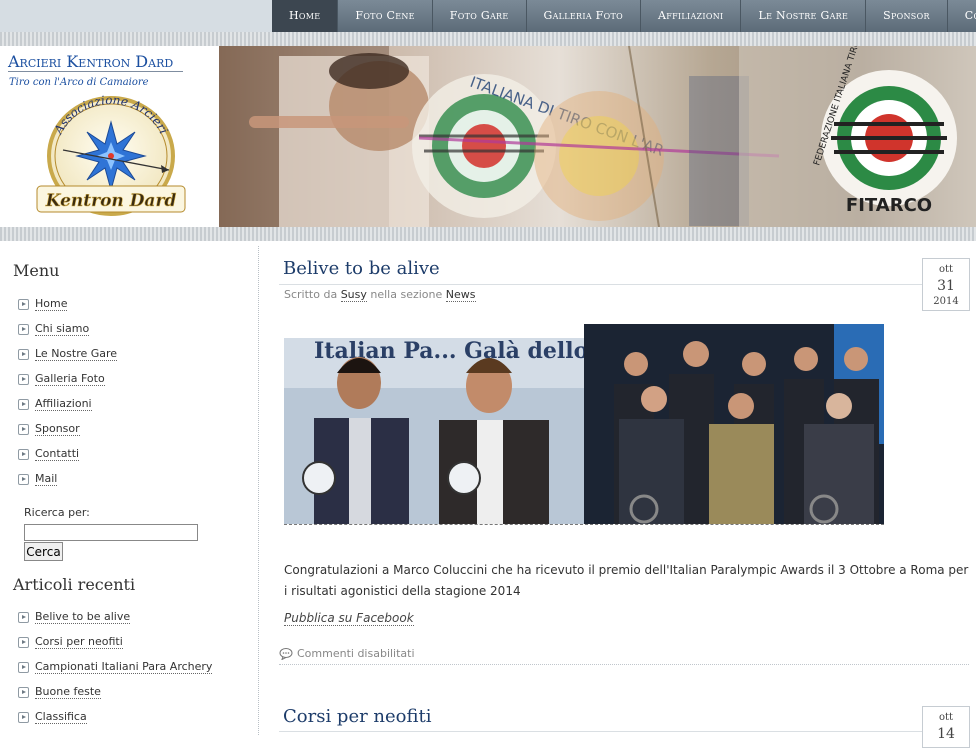 The height and width of the screenshot is (748, 976). I want to click on sidebar-item-chi-siamo: Chi siamo, so click(54, 329).